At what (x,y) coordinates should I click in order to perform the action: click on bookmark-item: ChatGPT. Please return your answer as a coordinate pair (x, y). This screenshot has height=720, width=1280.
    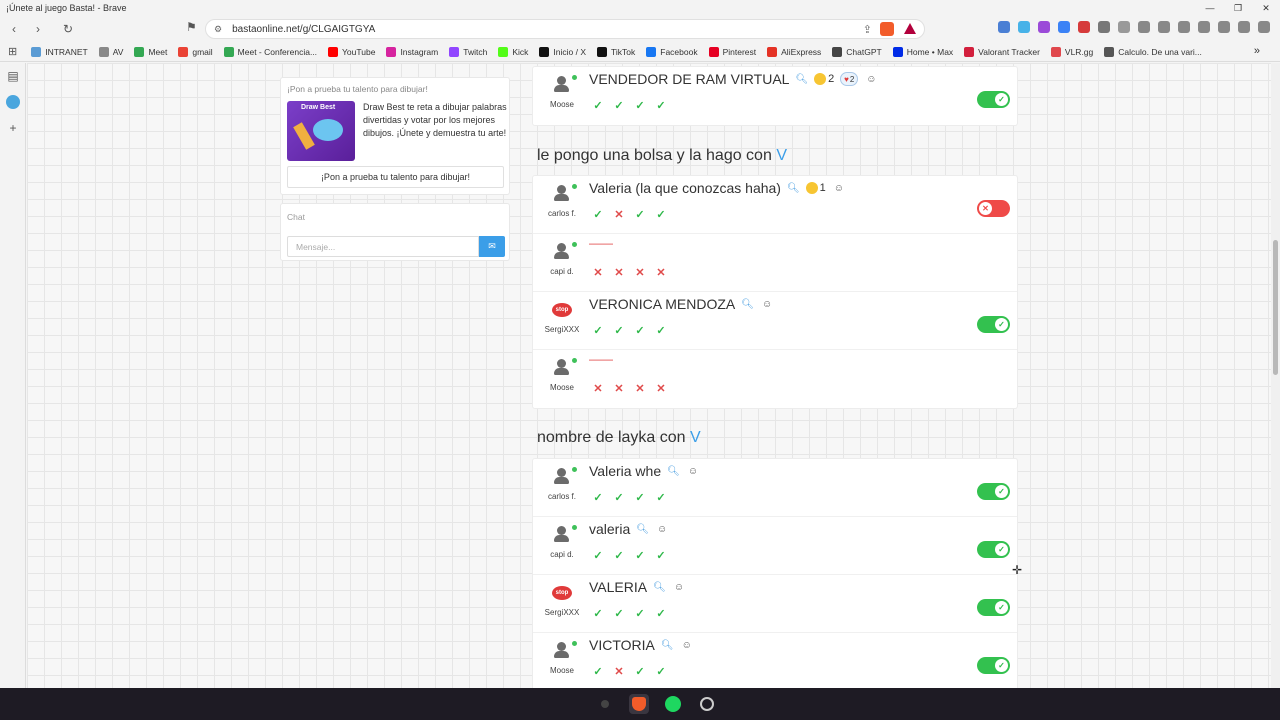
    Looking at the image, I should click on (857, 51).